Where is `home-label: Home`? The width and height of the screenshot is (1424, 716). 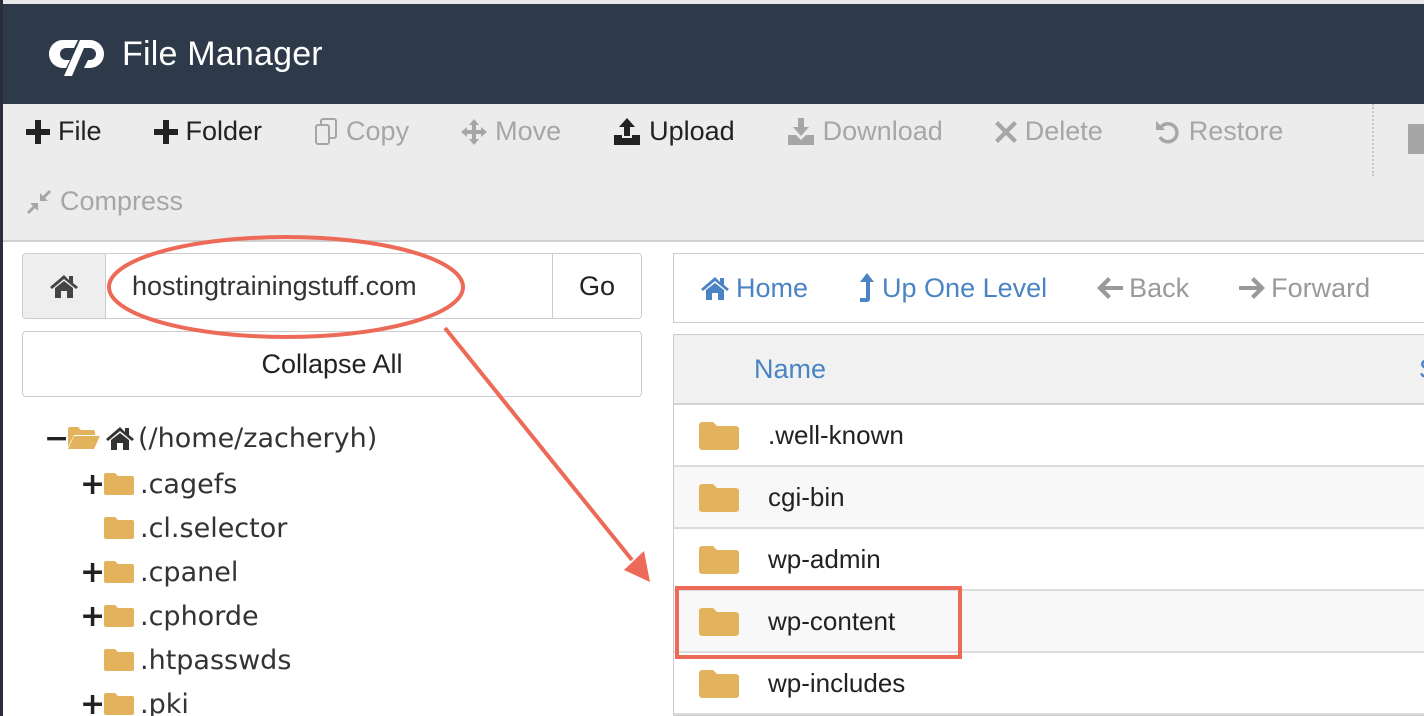
home-label: Home is located at coordinates (772, 287).